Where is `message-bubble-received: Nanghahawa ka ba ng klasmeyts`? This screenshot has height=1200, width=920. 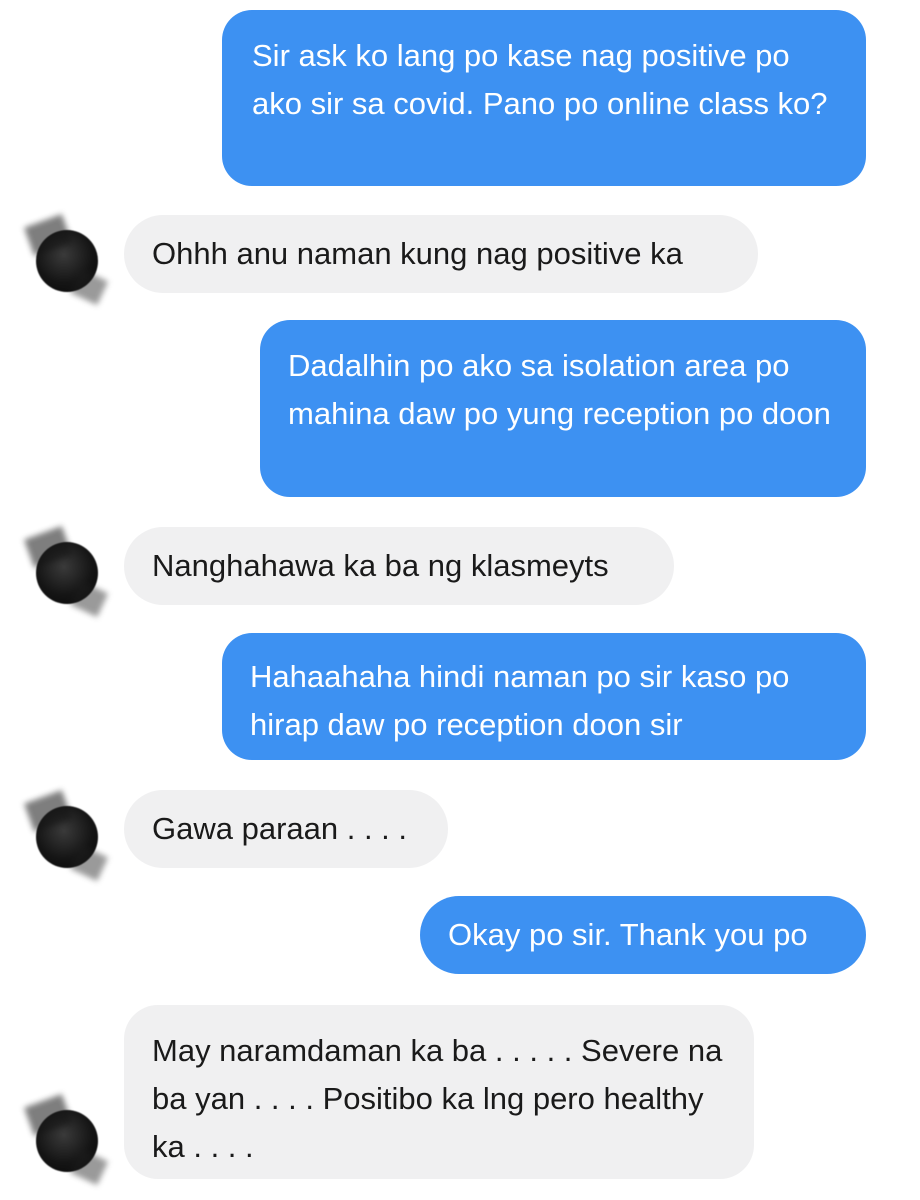
message-bubble-received: Nanghahawa ka ba ng klasmeyts is located at coordinates (399, 566).